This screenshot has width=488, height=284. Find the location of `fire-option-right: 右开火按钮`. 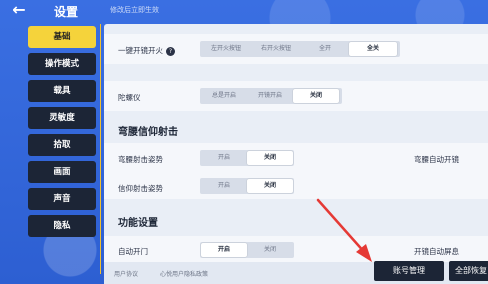

fire-option-right: 右开火按钮 is located at coordinates (276, 49).